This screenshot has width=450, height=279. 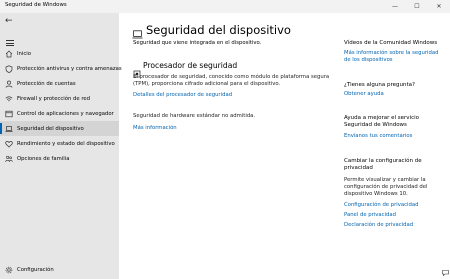 I want to click on more-info-link: Más información, so click(x=155, y=128).